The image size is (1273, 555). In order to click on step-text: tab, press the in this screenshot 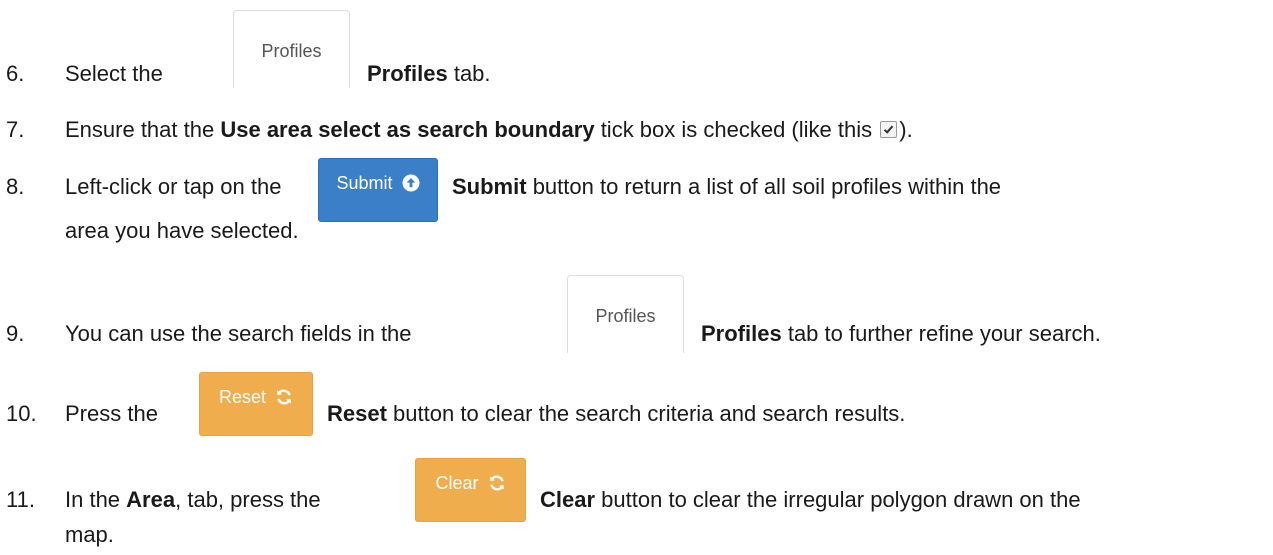, I will do `click(254, 499)`.